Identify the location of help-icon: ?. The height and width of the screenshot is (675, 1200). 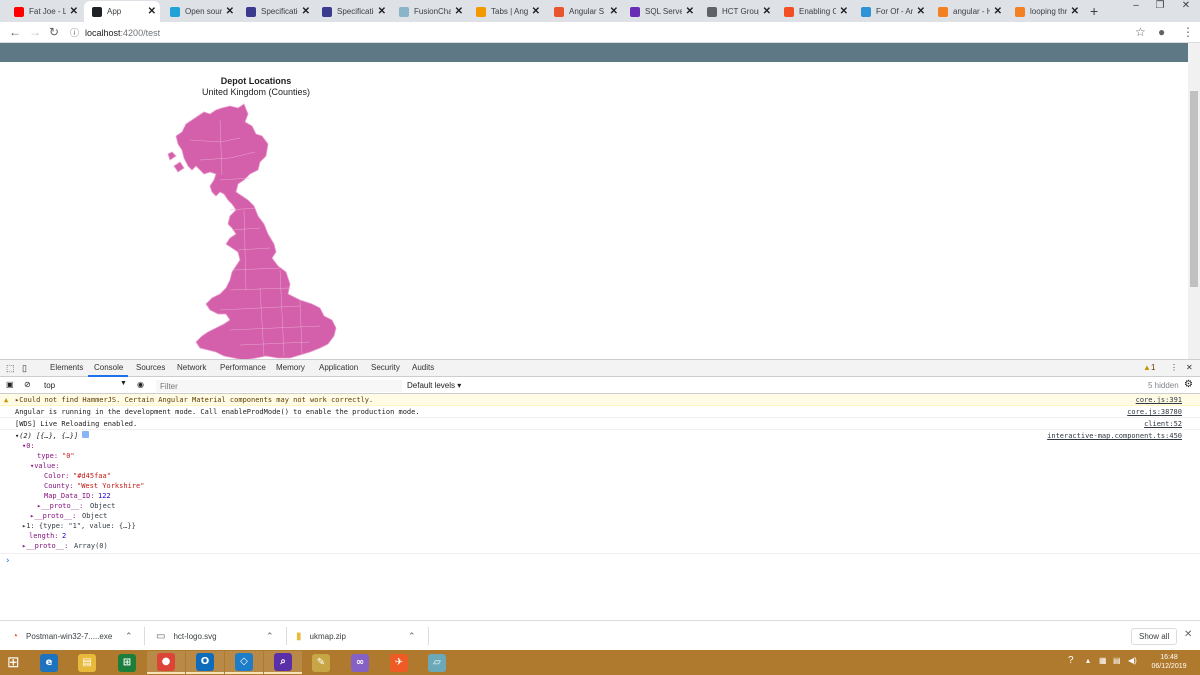
(1071, 660).